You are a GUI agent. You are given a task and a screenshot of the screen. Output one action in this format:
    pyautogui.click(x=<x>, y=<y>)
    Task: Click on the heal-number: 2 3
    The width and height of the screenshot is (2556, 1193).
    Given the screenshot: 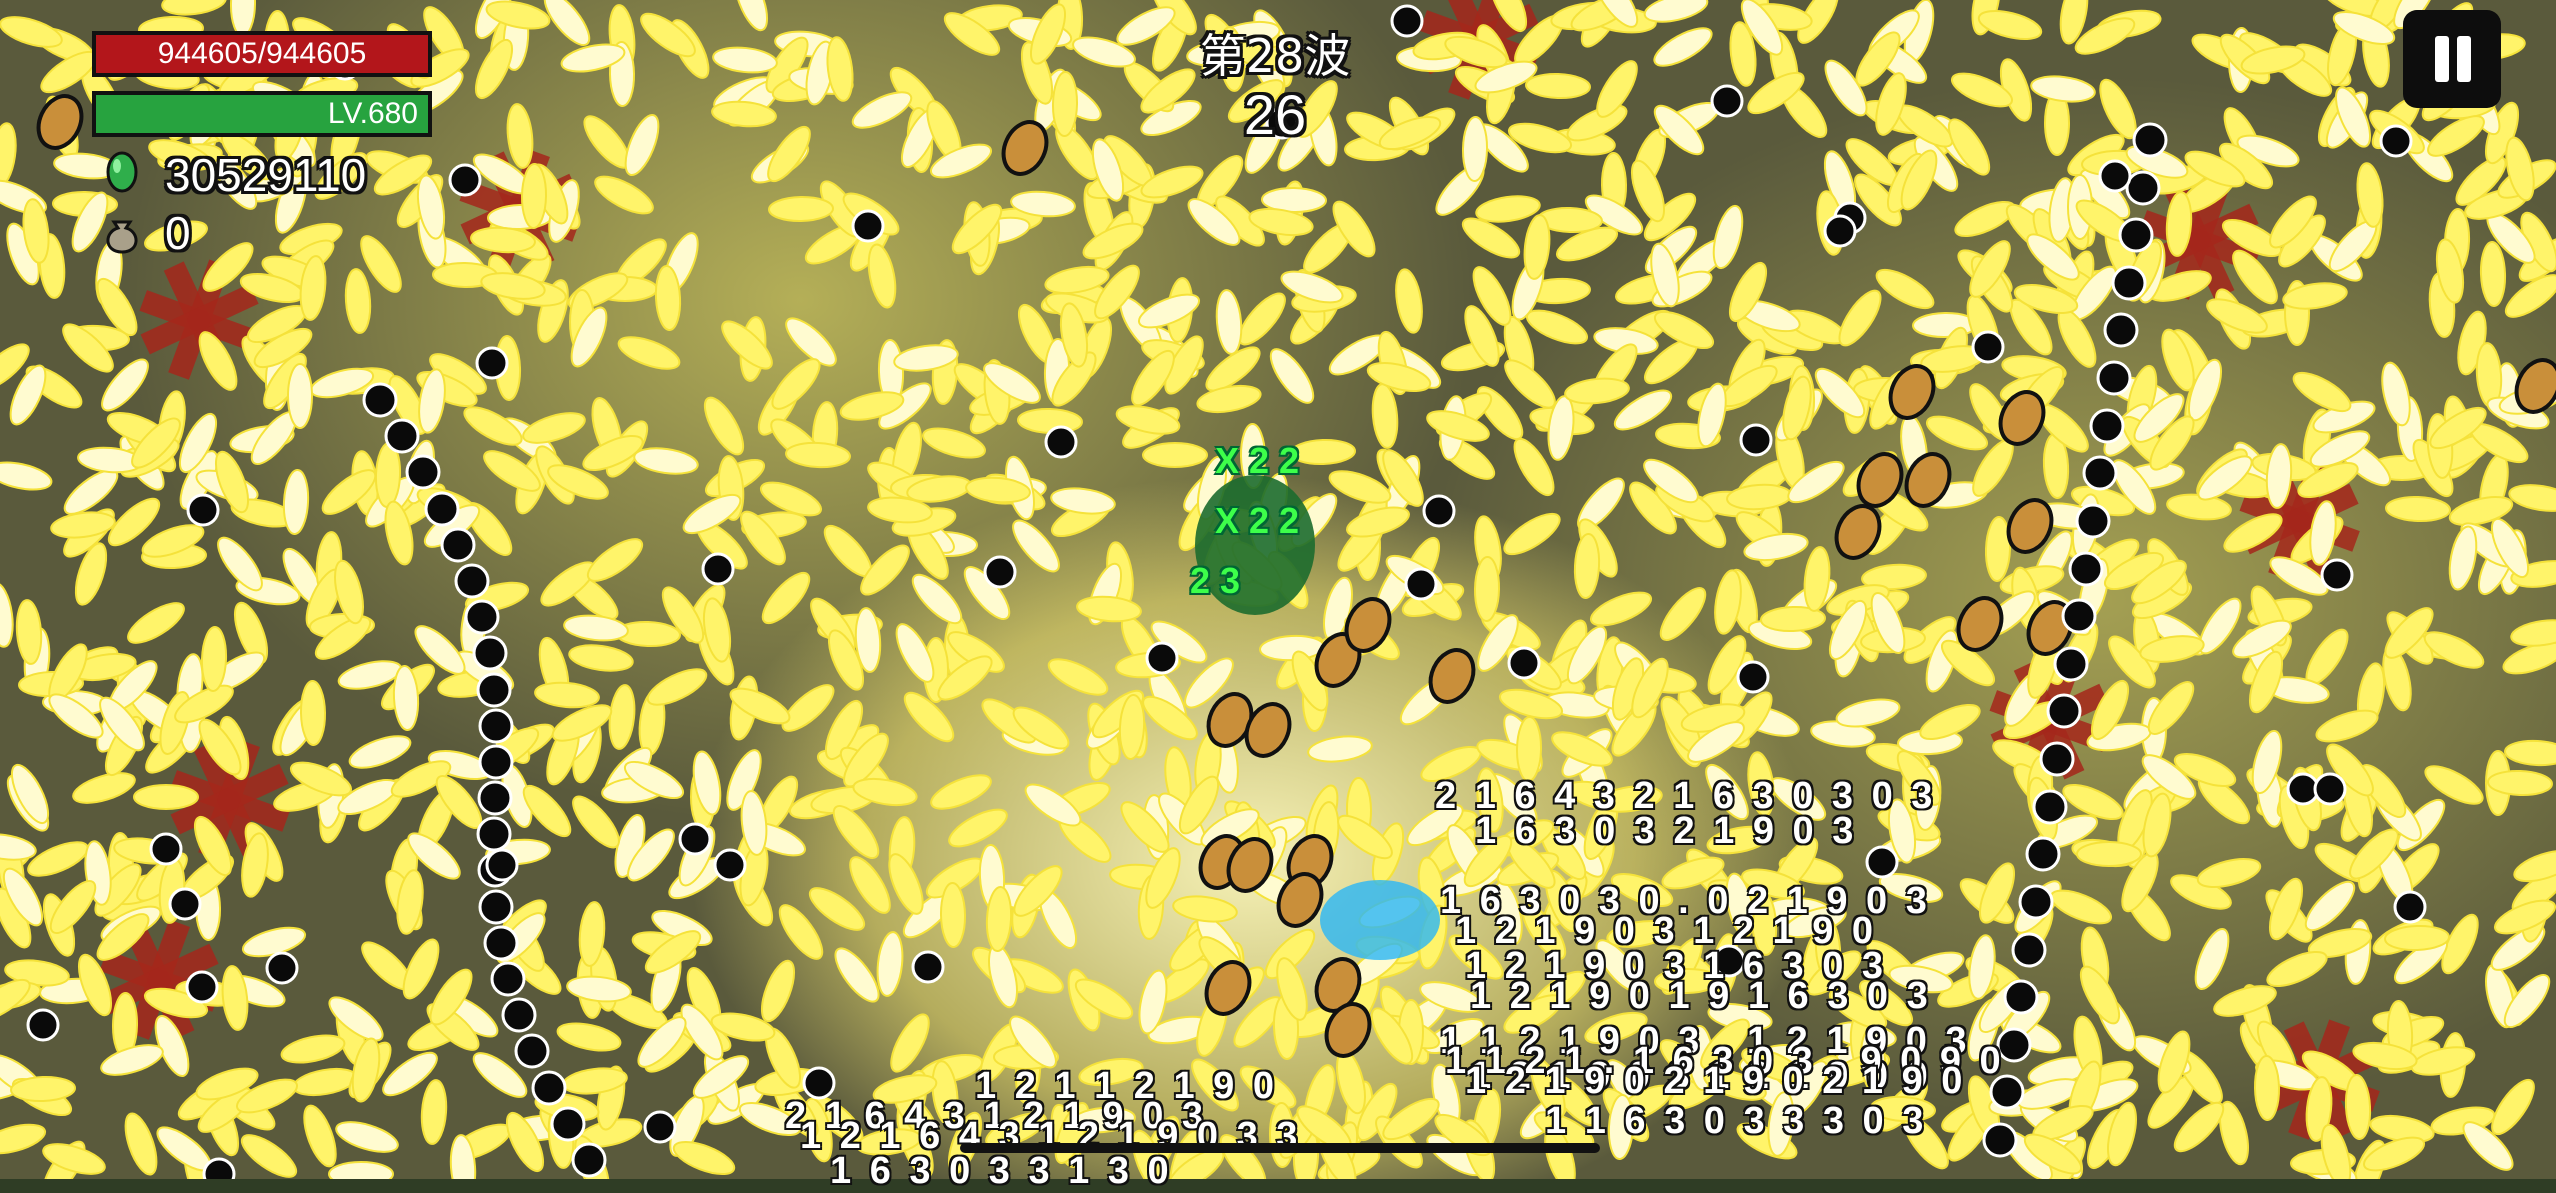 What is the action you would take?
    pyautogui.click(x=1215, y=580)
    